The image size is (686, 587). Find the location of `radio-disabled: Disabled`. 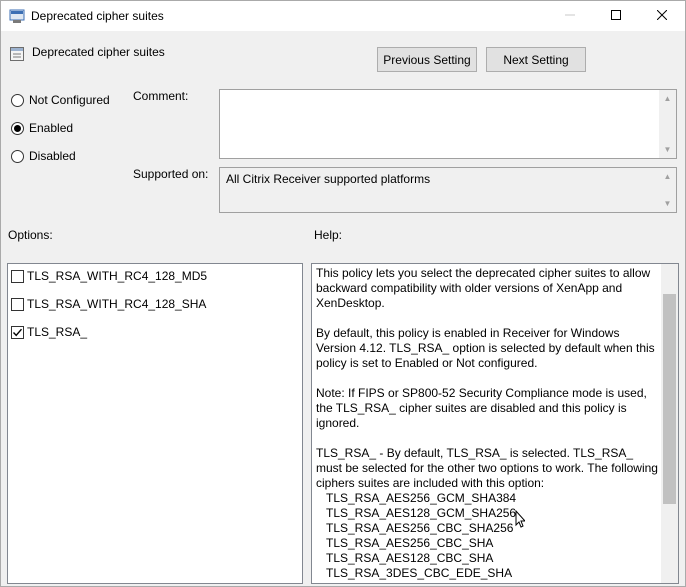

radio-disabled: Disabled is located at coordinates (43, 156).